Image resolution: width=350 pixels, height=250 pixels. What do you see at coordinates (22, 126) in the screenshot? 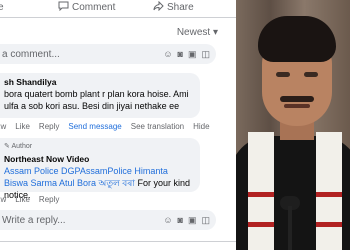
I see `like-link: Like` at bounding box center [22, 126].